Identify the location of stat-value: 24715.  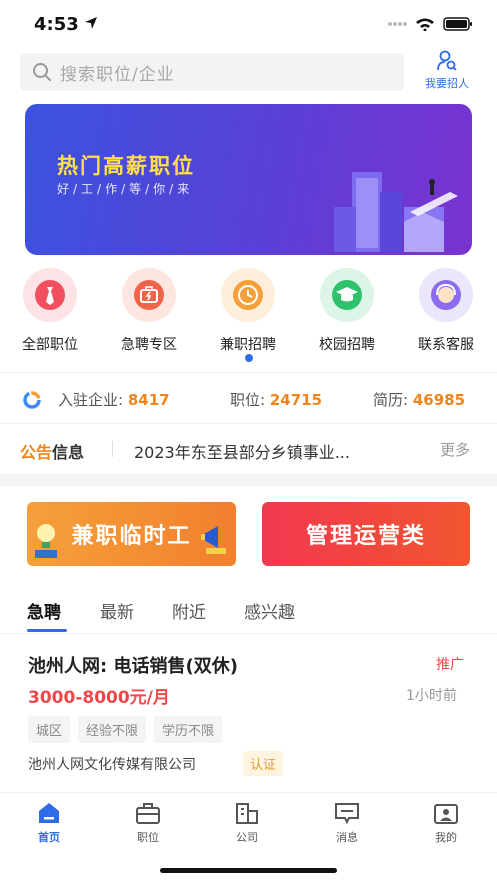
(296, 400).